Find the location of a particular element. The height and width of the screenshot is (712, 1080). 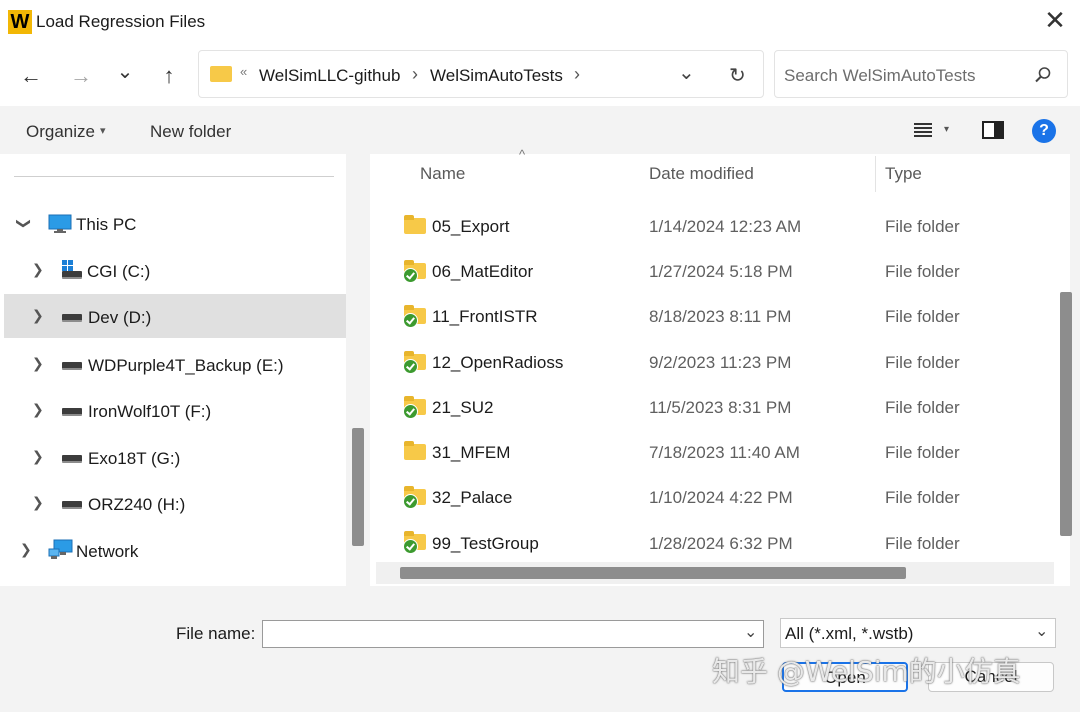

organize-button: Organize is located at coordinates (60, 132).